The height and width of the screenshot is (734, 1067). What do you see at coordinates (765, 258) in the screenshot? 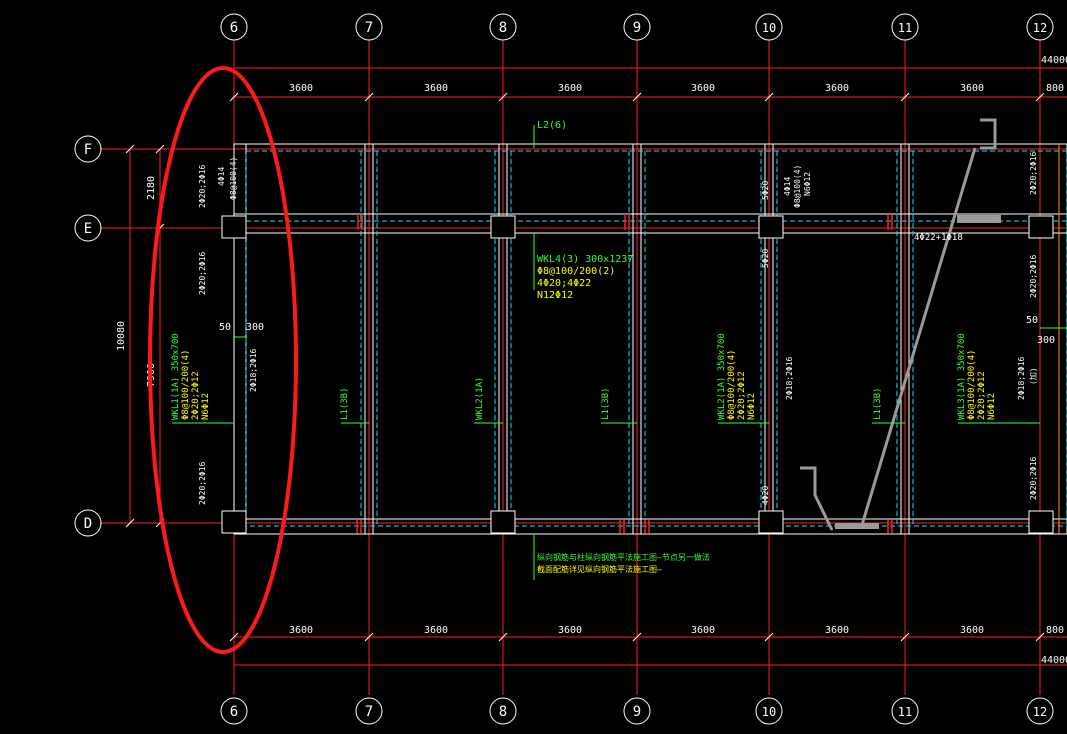
I see `label-col10-mid: 5Φ20` at bounding box center [765, 258].